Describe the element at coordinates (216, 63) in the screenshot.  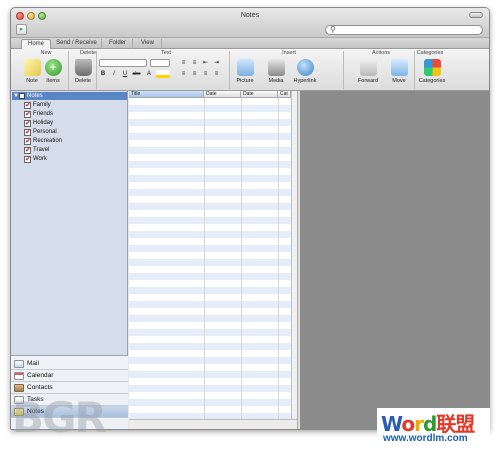
I see `indent-icon: ⇥` at that location.